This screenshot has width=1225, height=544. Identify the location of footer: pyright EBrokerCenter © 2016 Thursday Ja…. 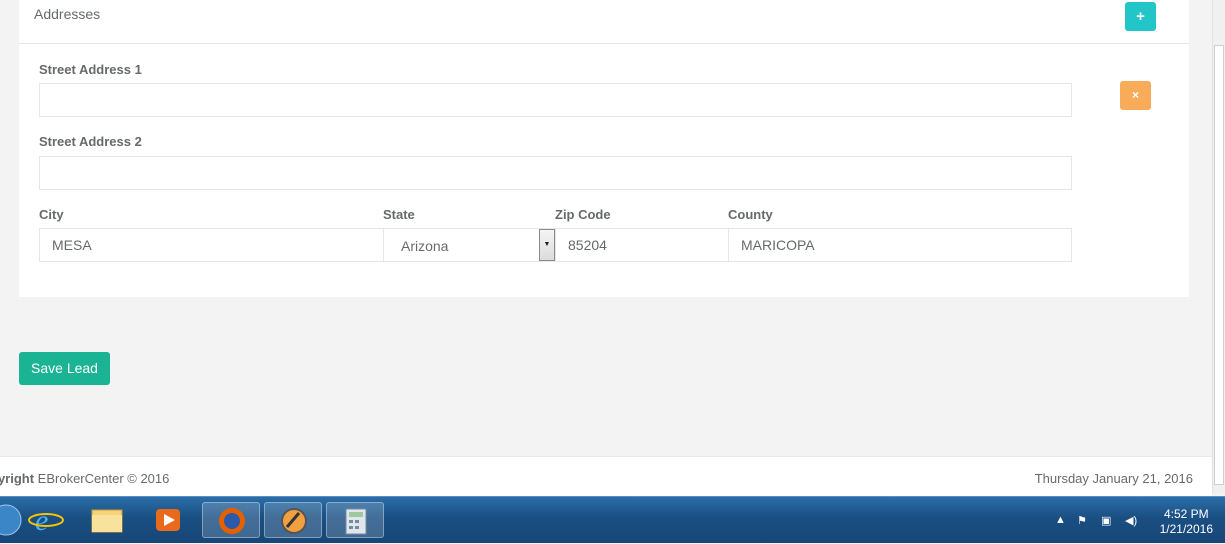
(606, 476).